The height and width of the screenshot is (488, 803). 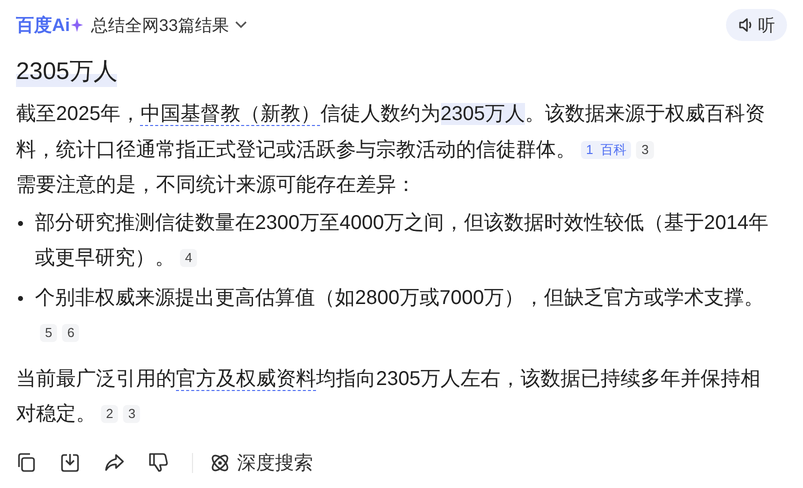 I want to click on citation-chip: 4, so click(x=189, y=258).